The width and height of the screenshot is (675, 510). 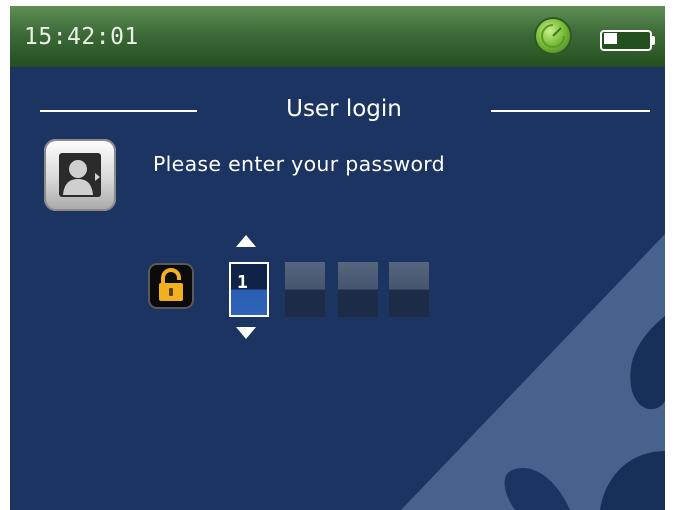 I want to click on digit-up-arrow, so click(x=246, y=241).